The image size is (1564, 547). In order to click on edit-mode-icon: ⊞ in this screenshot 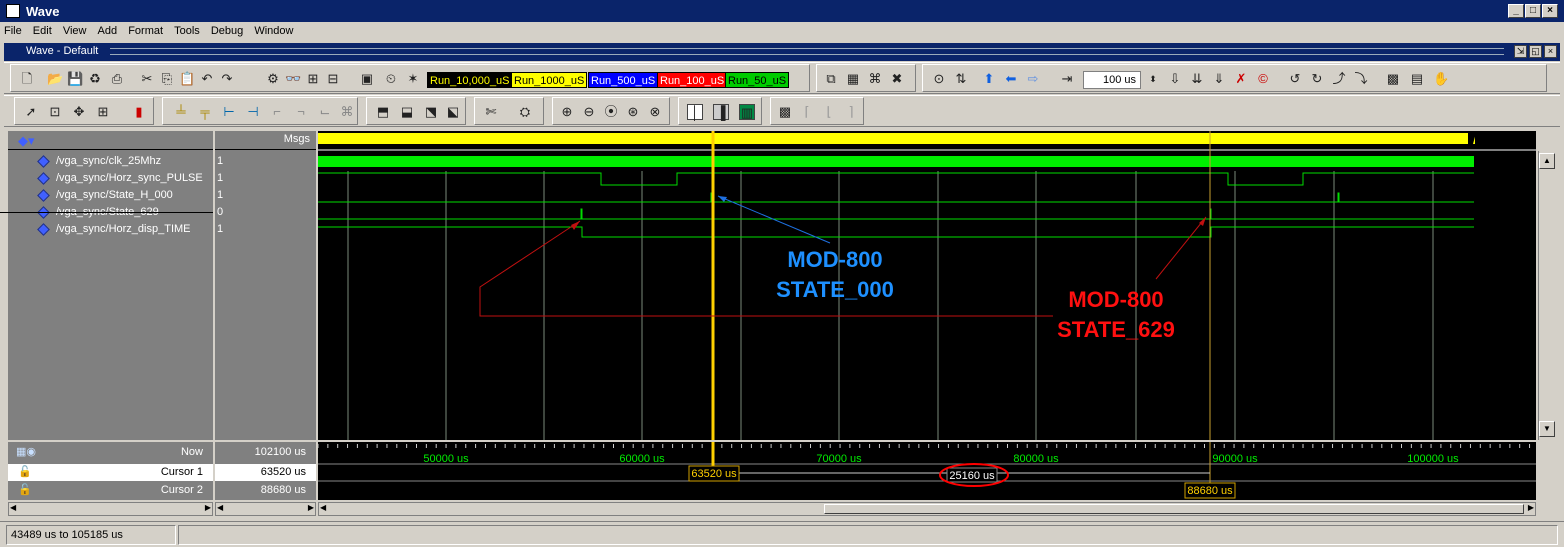, I will do `click(103, 112)`.